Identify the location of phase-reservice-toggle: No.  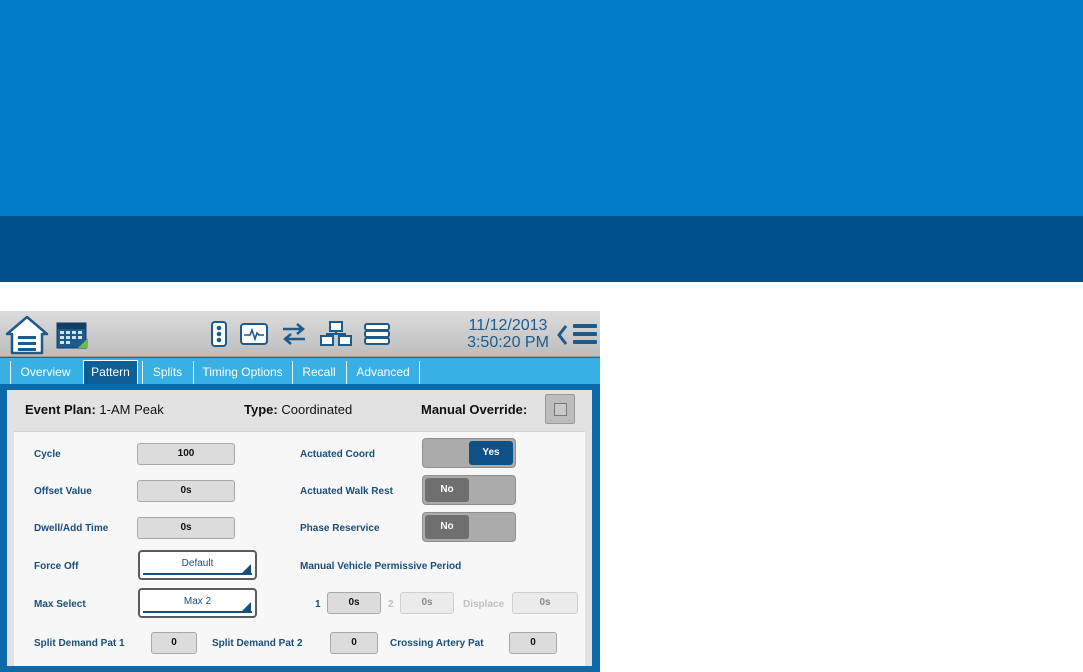
(469, 527).